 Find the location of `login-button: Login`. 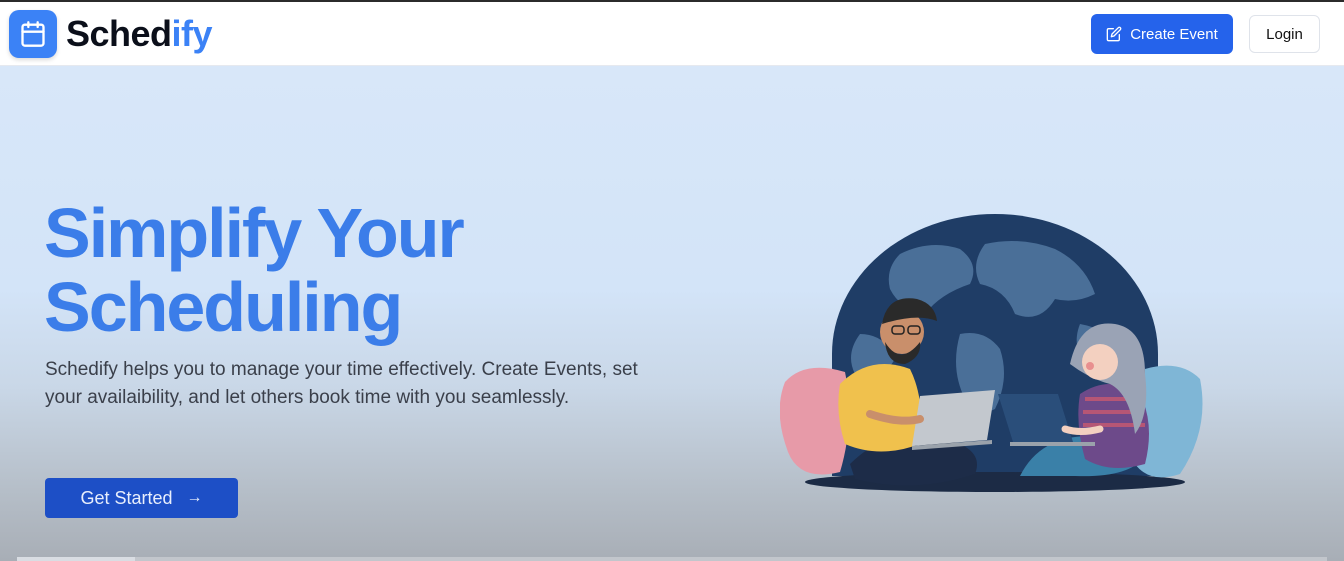

login-button: Login is located at coordinates (1284, 34).